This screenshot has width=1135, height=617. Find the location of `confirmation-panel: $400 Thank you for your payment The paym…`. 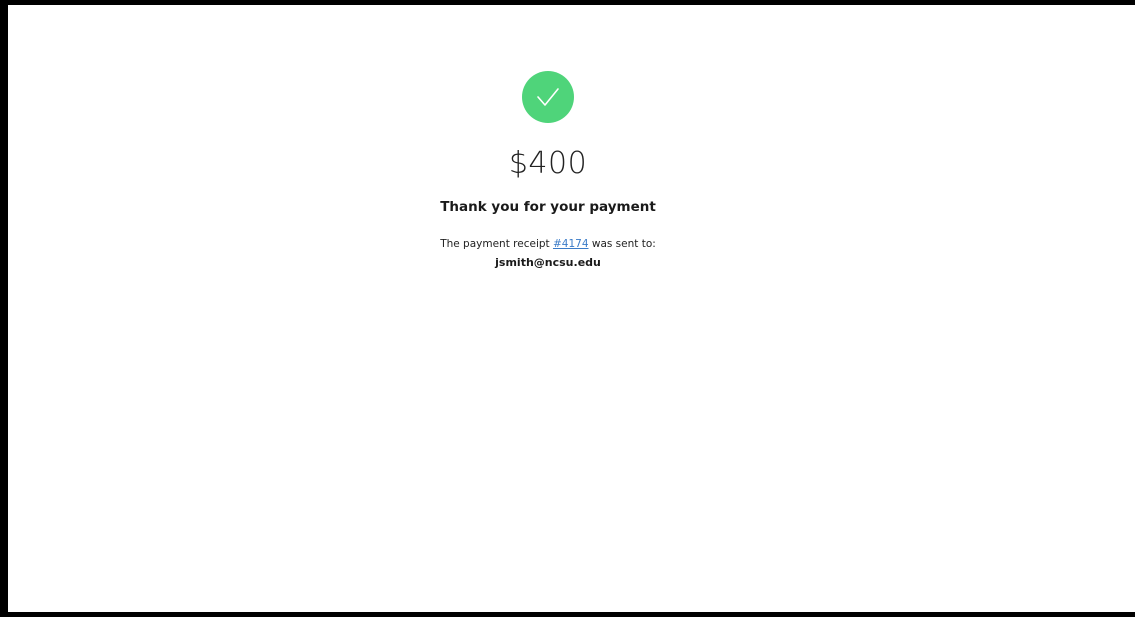

confirmation-panel: $400 Thank you for your payment The paym… is located at coordinates (548, 170).